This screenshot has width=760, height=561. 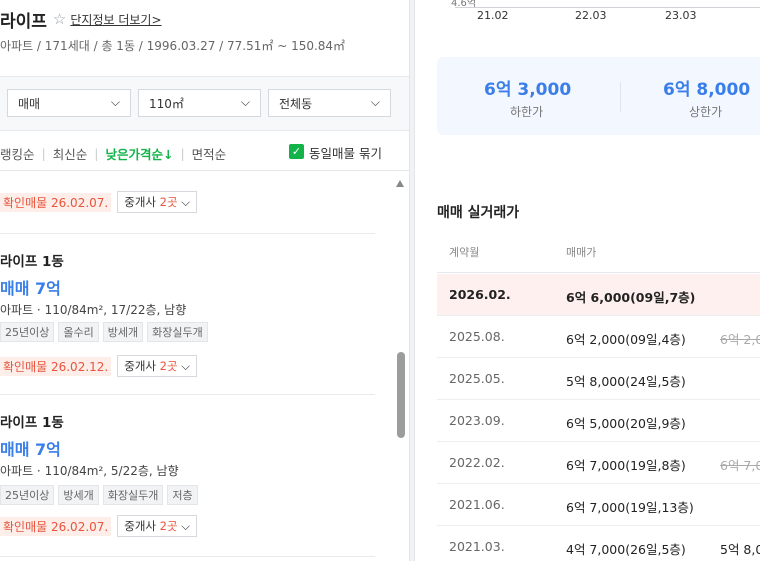 I want to click on trade-extra: 5억 8,0, so click(x=740, y=549).